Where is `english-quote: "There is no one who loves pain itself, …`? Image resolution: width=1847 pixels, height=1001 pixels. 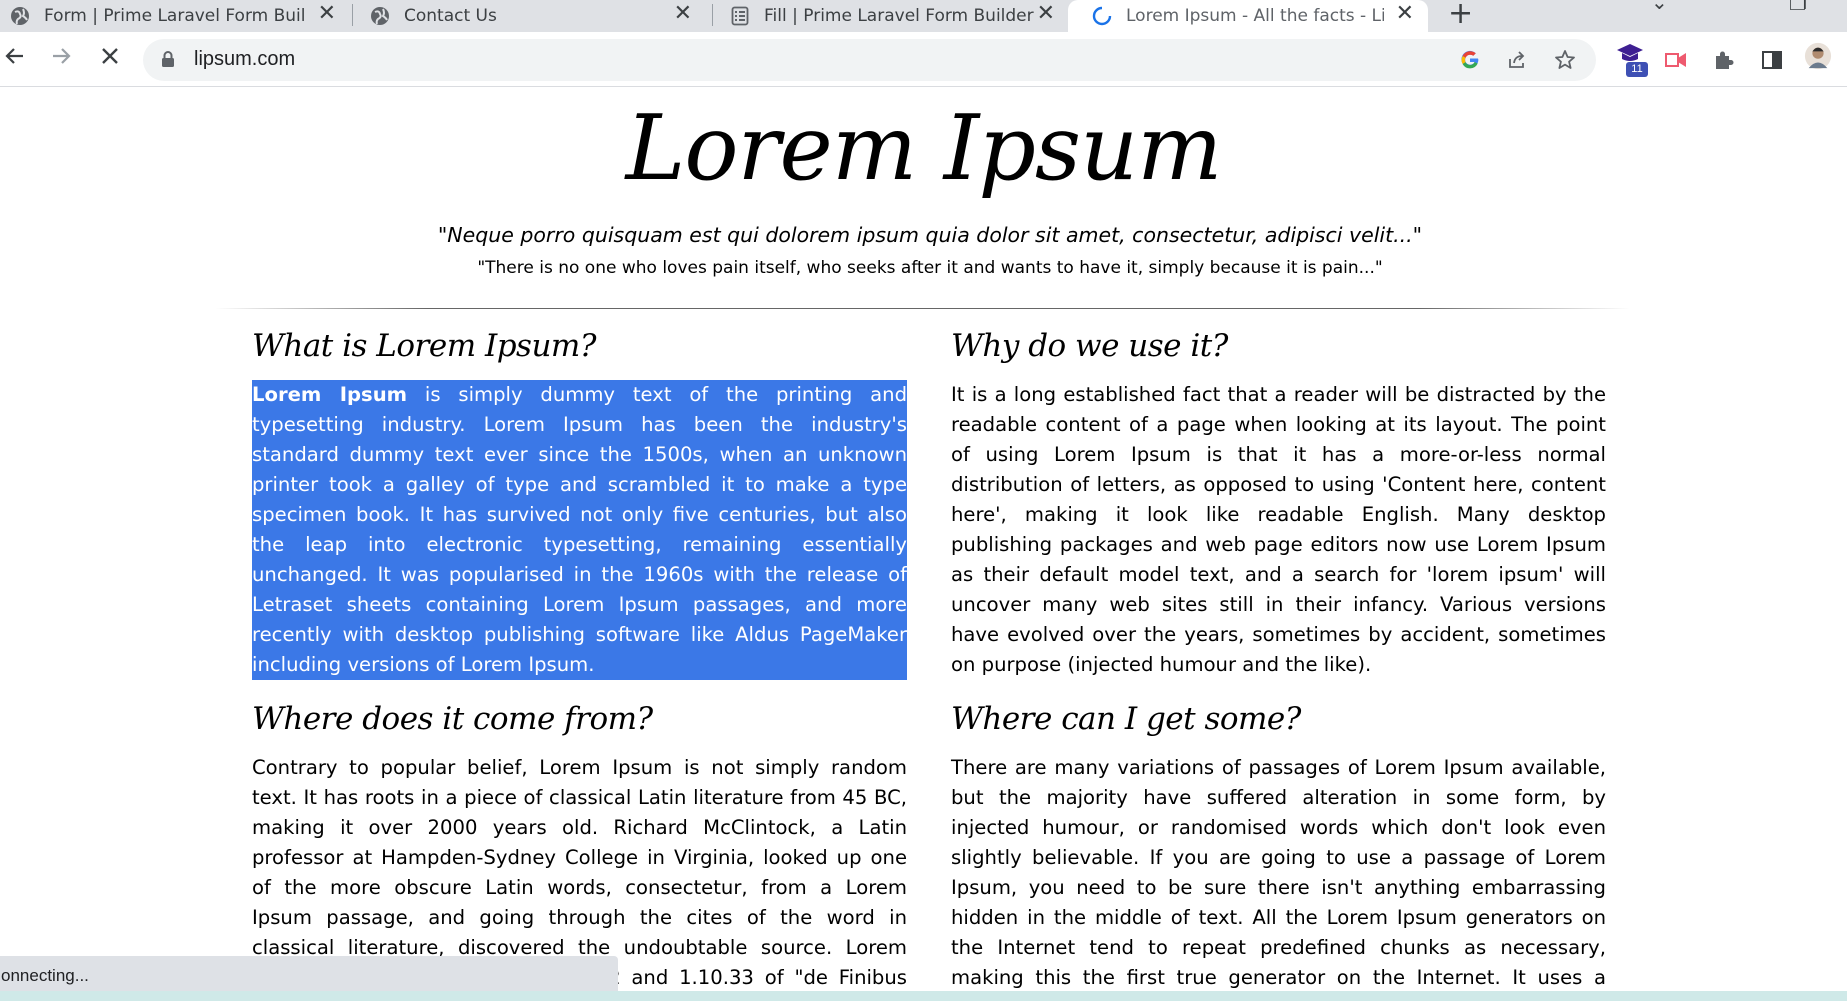 english-quote: "There is no one who loves pain itself, … is located at coordinates (930, 268).